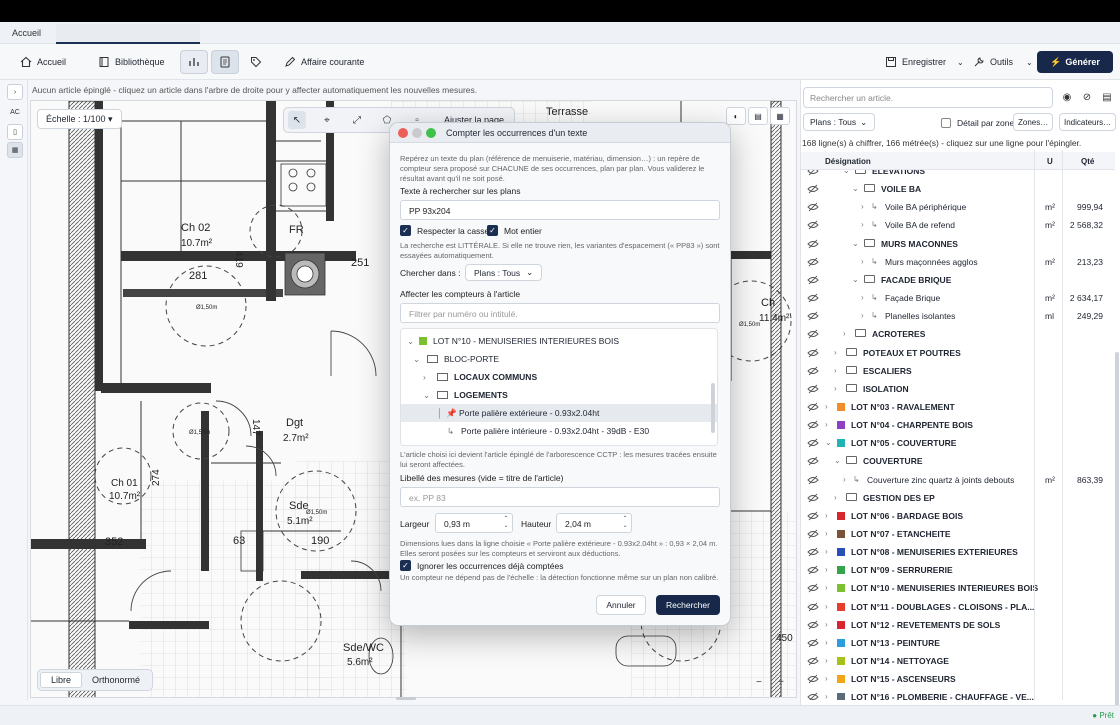 Image resolution: width=1120 pixels, height=725 pixels. I want to click on tree-article-row: › ↳ Planelles isolantes ml 249,29, so click(958, 316).